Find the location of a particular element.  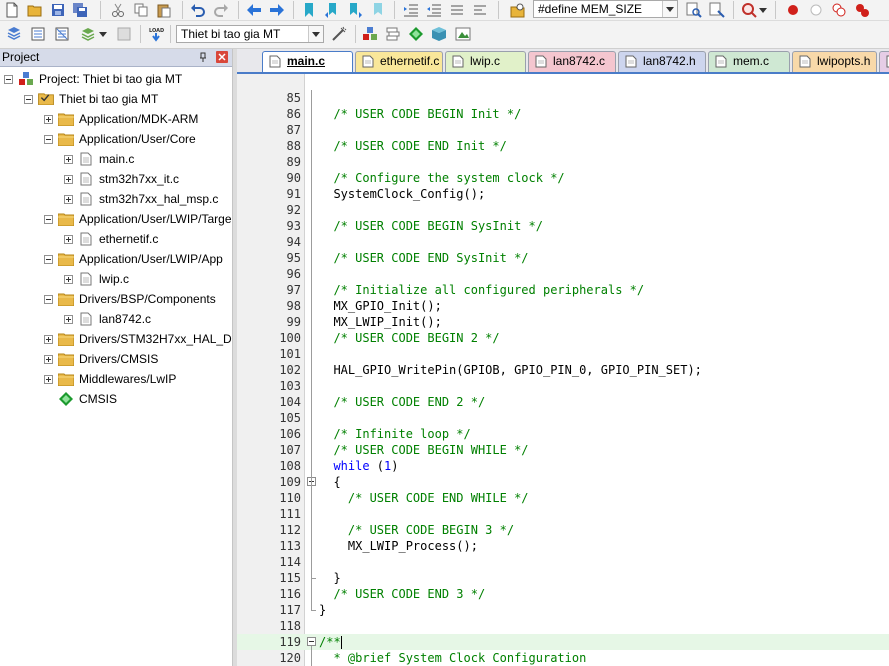

code-line: 105 is located at coordinates (563, 418).